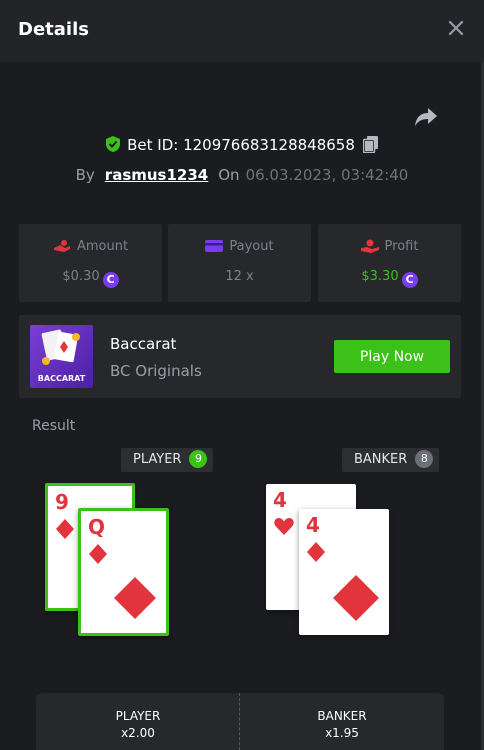 This screenshot has width=484, height=750. Describe the element at coordinates (156, 371) in the screenshot. I see `game-provider: BC Originals` at that location.